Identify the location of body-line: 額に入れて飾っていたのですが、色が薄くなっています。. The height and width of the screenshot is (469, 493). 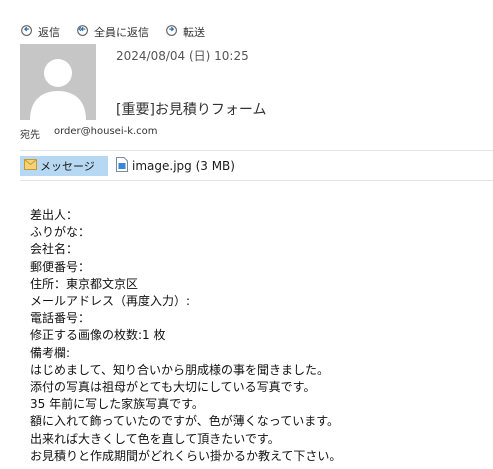
(185, 421).